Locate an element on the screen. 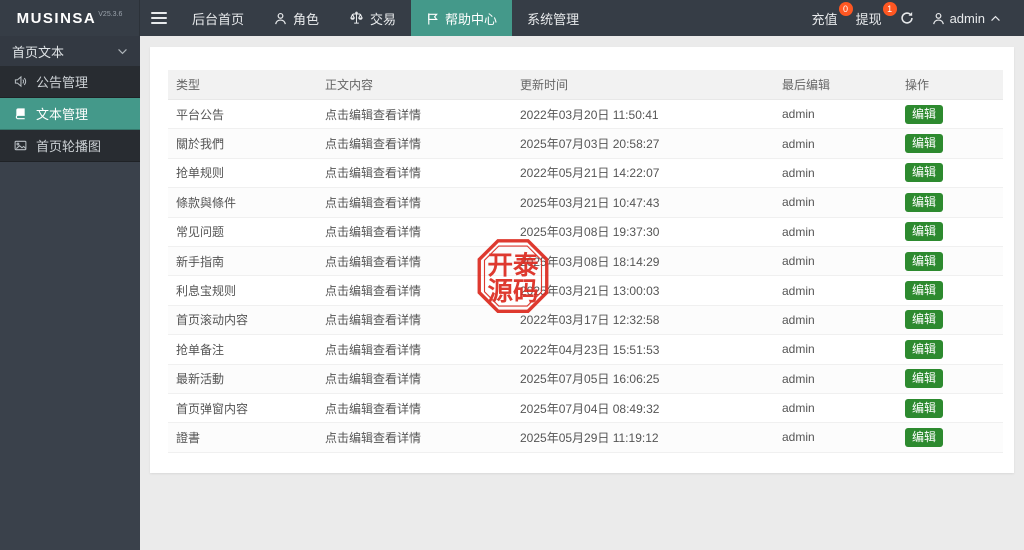 This screenshot has width=1024, height=550. nav-item-label: 角色 is located at coordinates (306, 19).